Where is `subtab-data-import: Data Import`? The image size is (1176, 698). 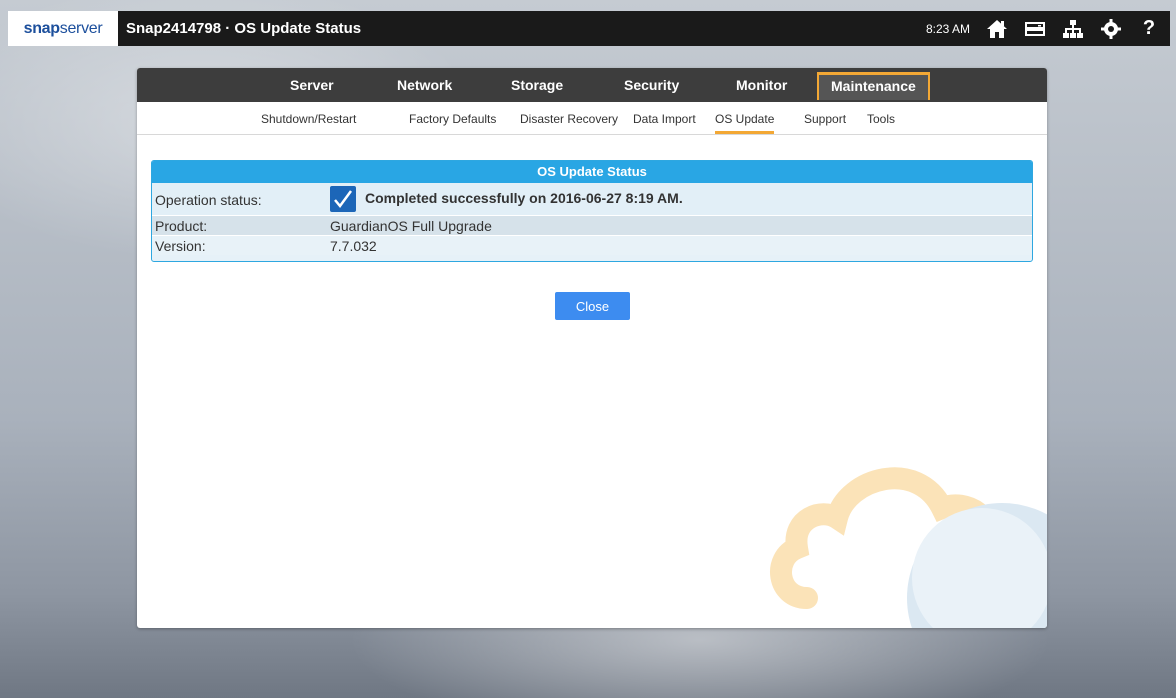 subtab-data-import: Data Import is located at coordinates (664, 119).